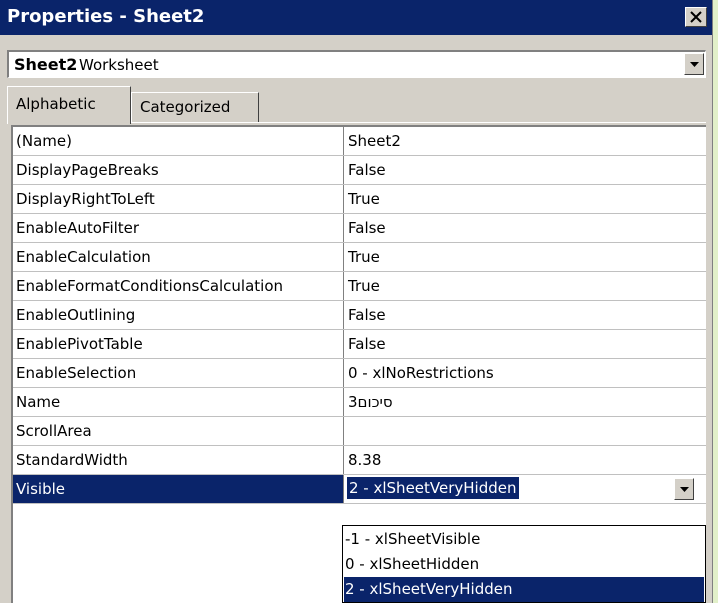 This screenshot has width=718, height=603. I want to click on property-value: 0 - xlNoRestrictions, so click(525, 373).